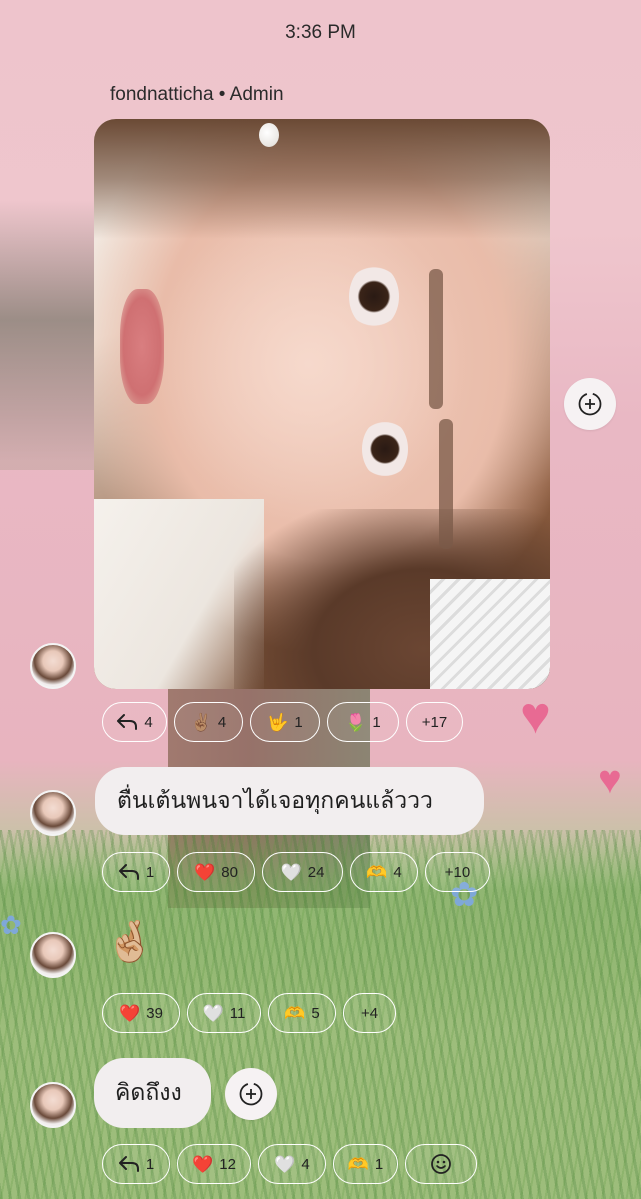 This screenshot has height=1199, width=641. I want to click on message-reactions-row: ❤️ 39 🤍 11 🫶 5 +4, so click(249, 1013).